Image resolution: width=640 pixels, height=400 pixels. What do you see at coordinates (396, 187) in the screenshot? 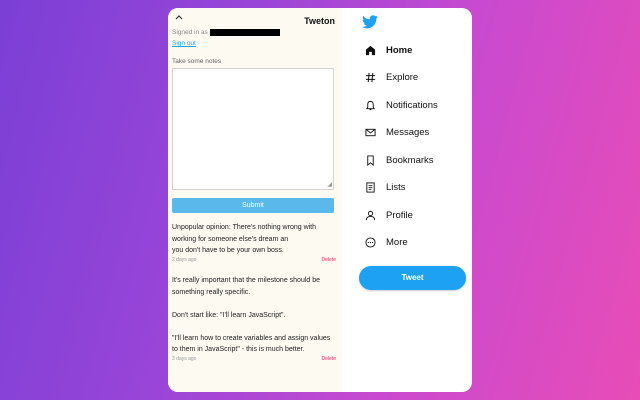
I see `nav-label: Lists` at bounding box center [396, 187].